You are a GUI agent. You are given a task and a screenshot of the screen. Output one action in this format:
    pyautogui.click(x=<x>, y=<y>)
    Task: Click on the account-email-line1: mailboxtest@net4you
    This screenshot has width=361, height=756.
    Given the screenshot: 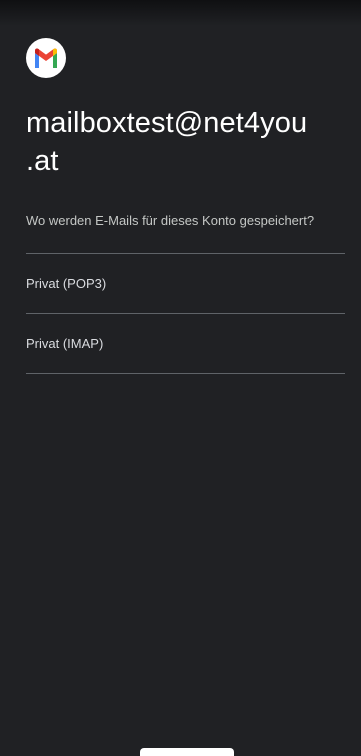 What is the action you would take?
    pyautogui.click(x=167, y=123)
    